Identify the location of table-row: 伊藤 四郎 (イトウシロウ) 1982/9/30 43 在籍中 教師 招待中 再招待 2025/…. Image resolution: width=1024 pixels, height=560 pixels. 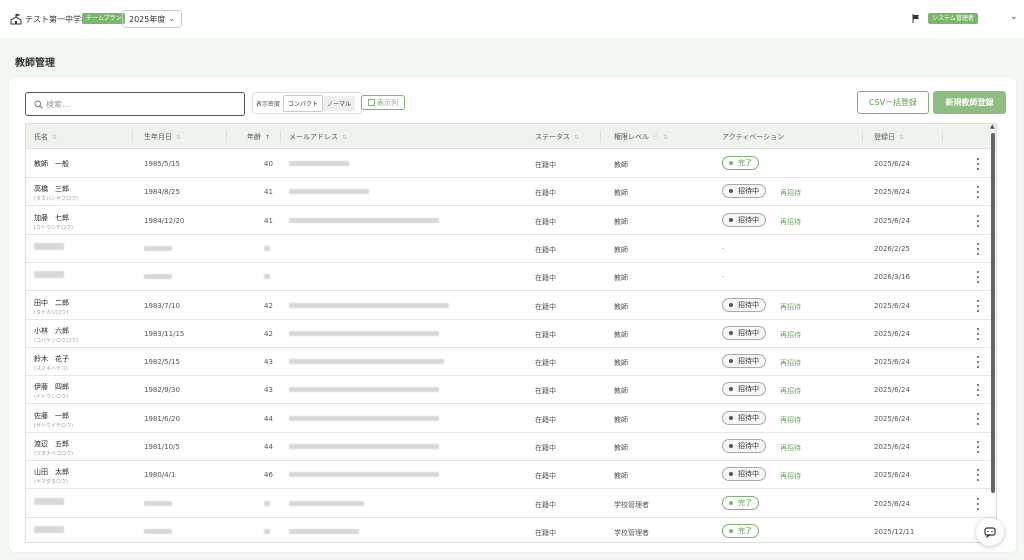
(511, 390).